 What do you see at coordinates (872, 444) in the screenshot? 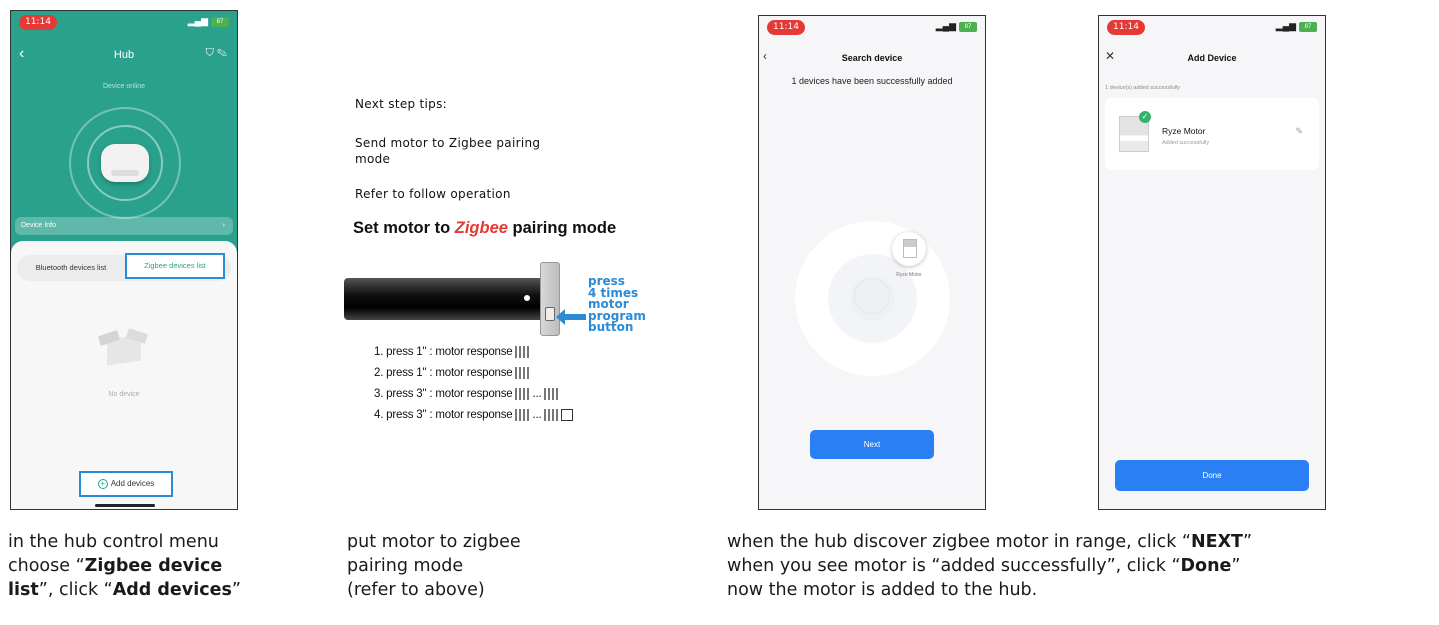
I see `next-button: Next` at bounding box center [872, 444].